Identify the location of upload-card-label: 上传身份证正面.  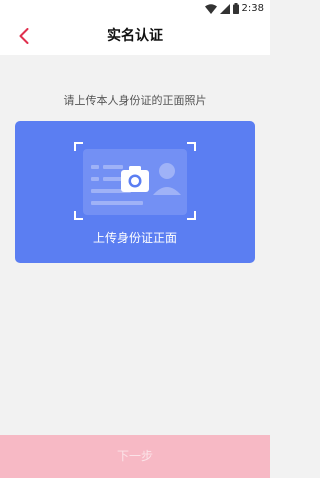
(134, 238).